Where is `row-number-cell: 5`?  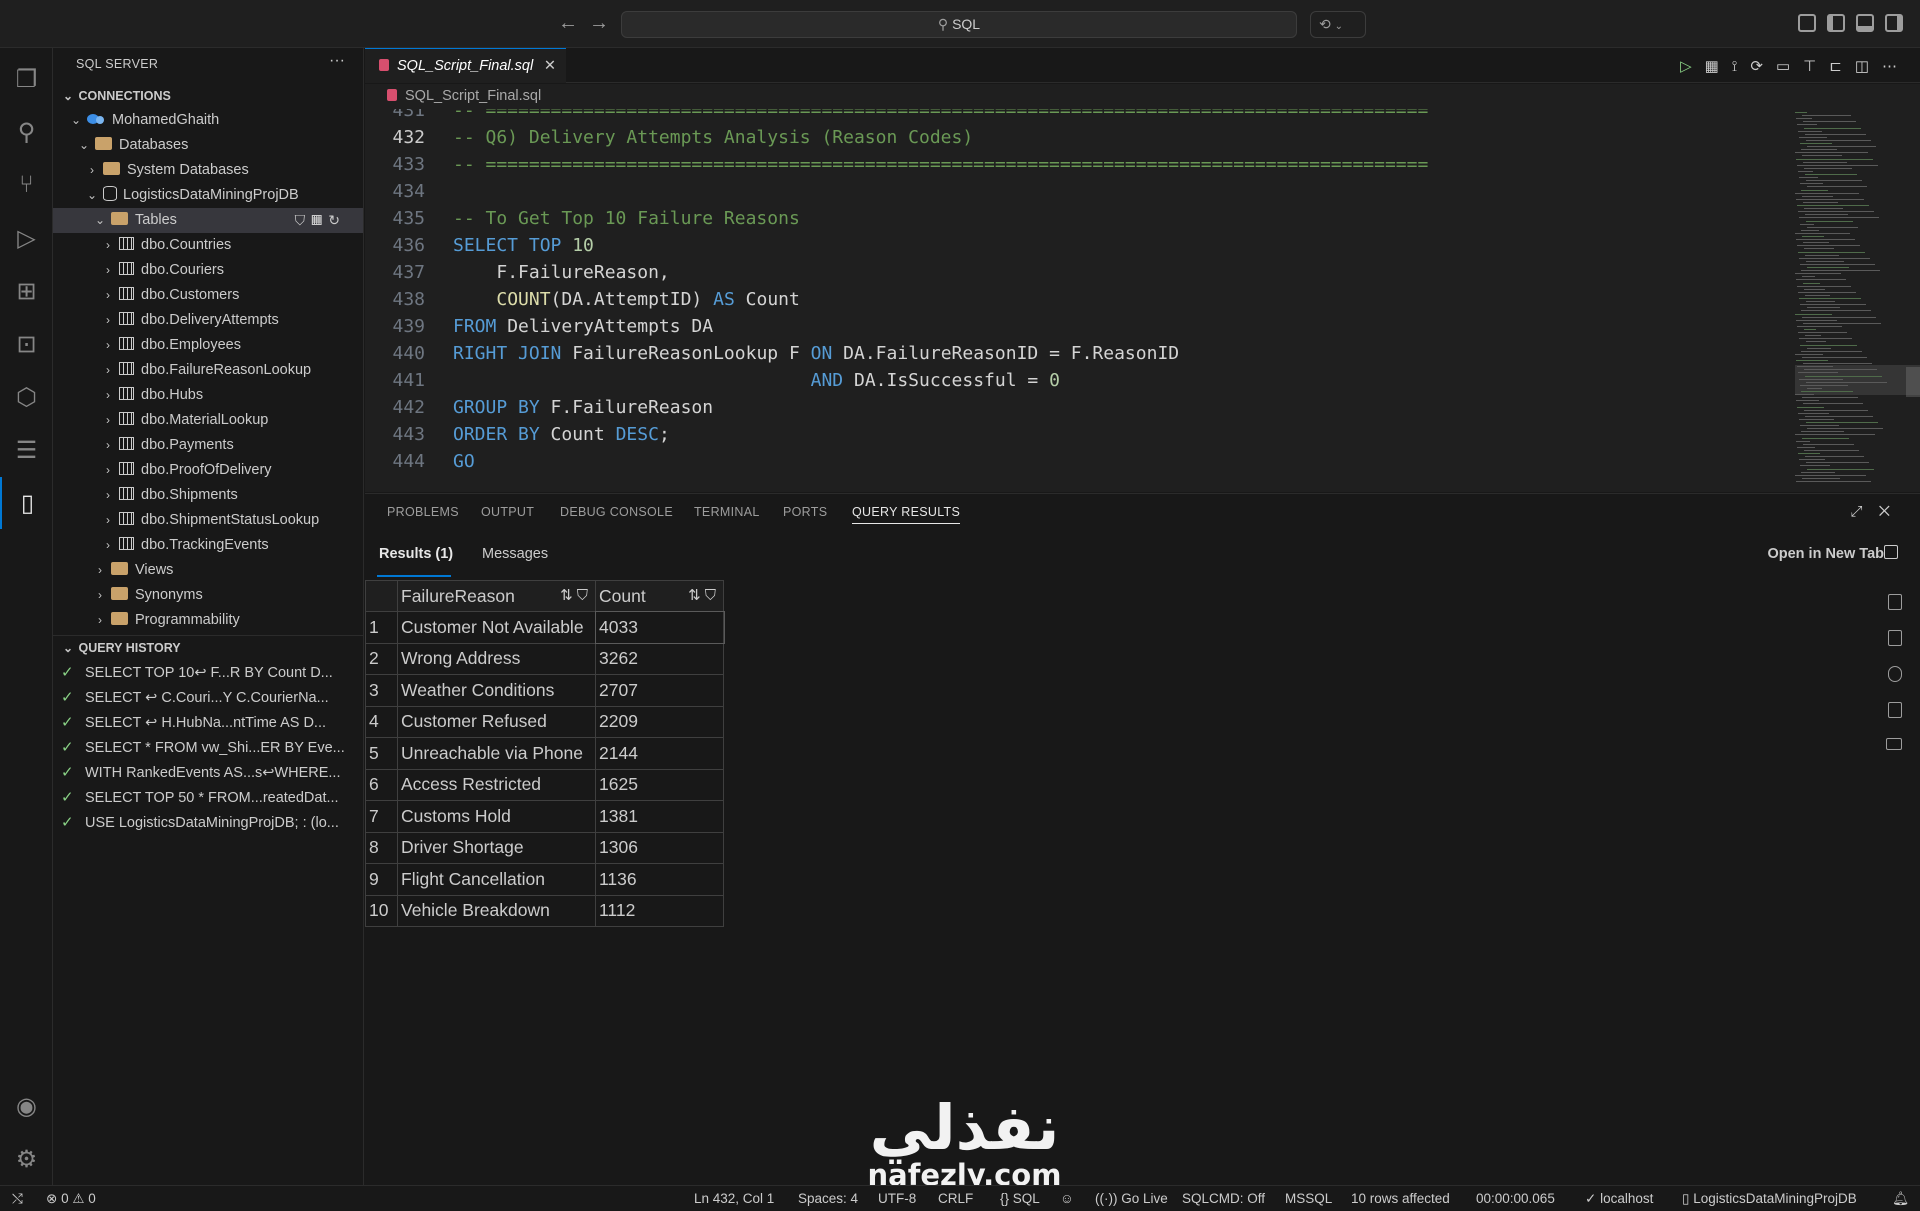 row-number-cell: 5 is located at coordinates (381, 753).